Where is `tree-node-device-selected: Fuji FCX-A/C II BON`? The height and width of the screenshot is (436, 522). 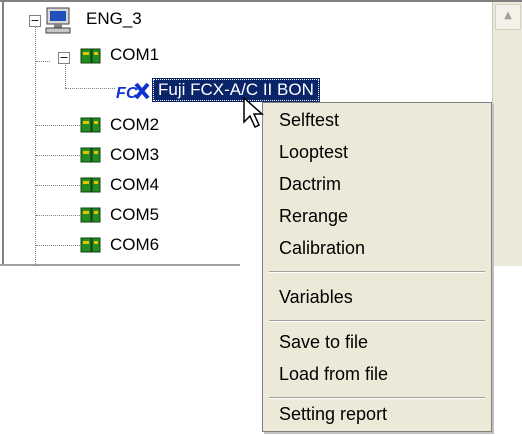
tree-node-device-selected: Fuji FCX-A/C II BON is located at coordinates (236, 90).